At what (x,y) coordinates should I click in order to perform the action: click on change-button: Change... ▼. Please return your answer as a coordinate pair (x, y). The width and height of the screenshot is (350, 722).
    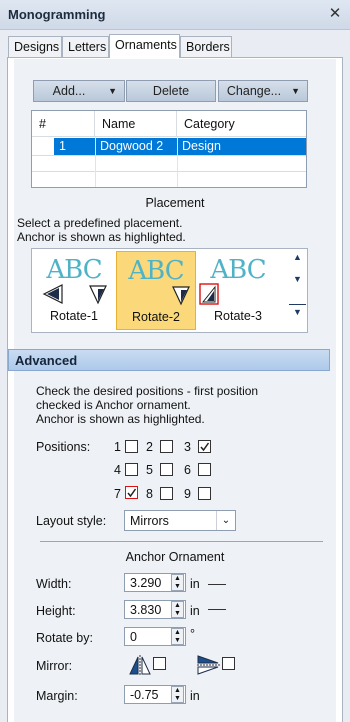
    Looking at the image, I should click on (263, 91).